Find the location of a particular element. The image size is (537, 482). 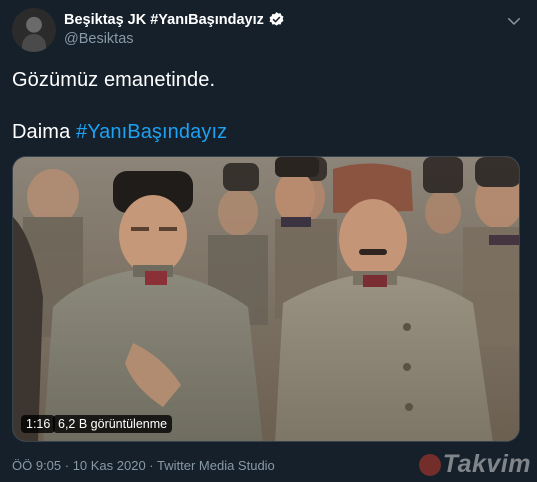

verified-badge-icon is located at coordinates (276, 19).